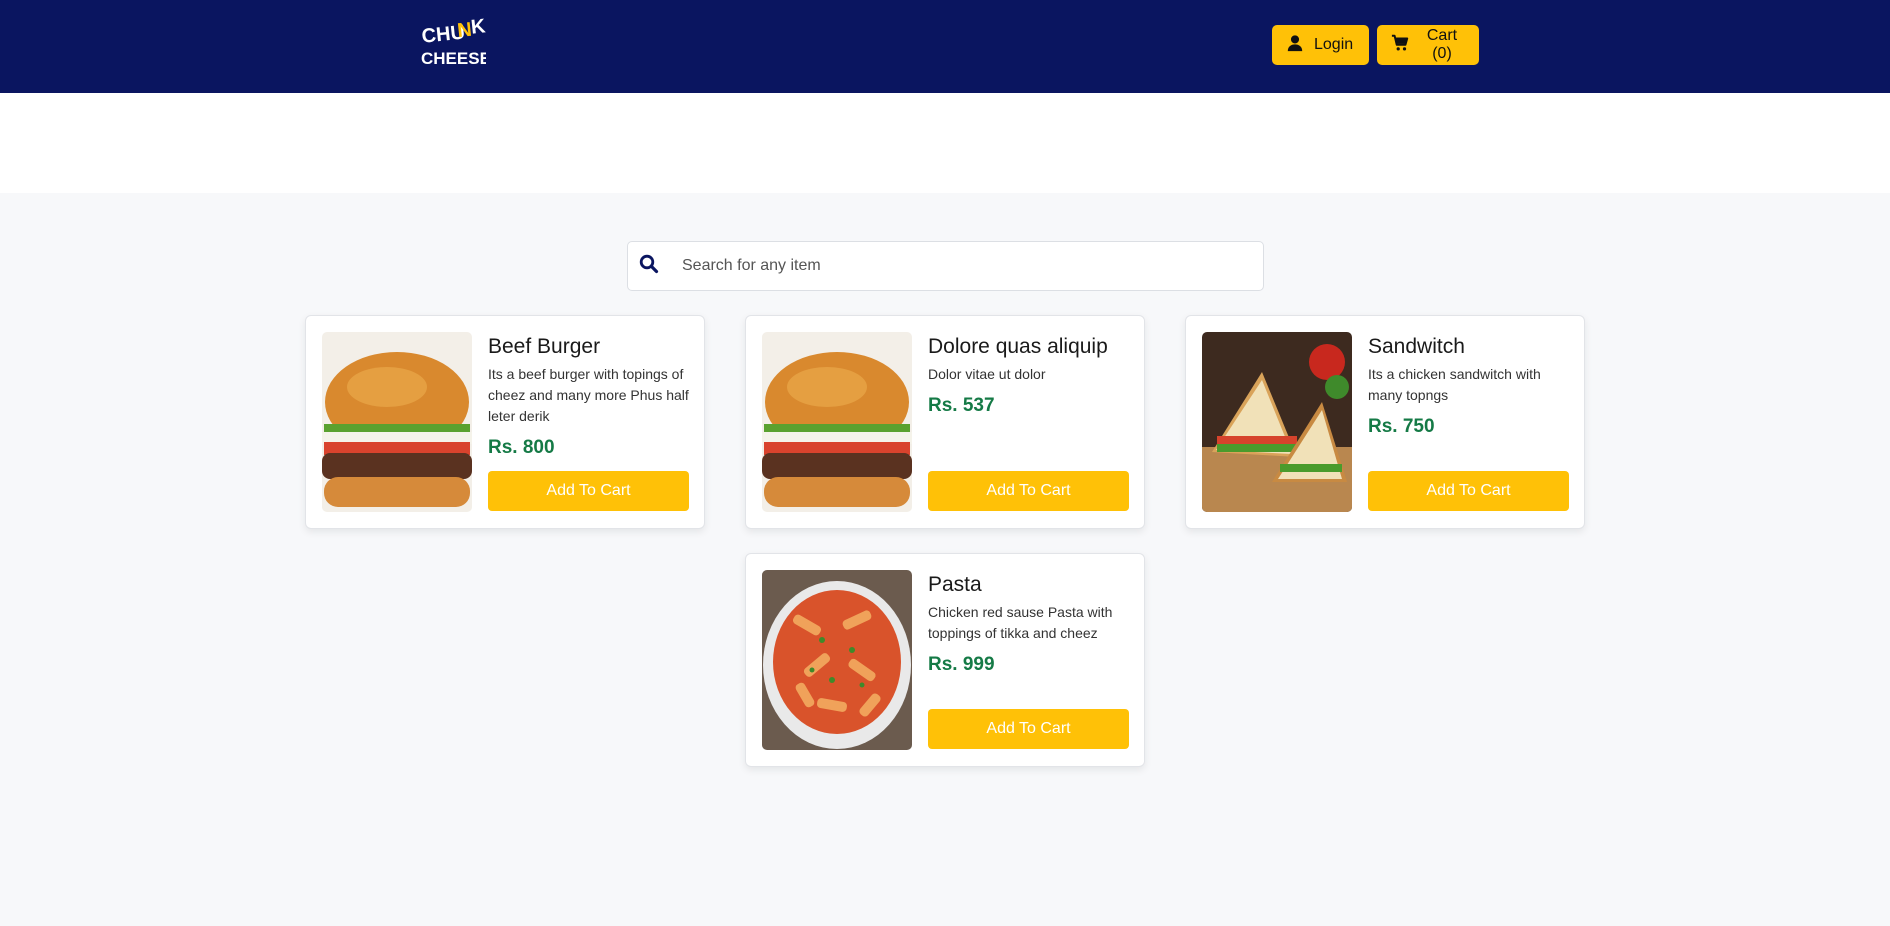 This screenshot has height=926, width=1890. Describe the element at coordinates (1334, 44) in the screenshot. I see `login-label: Login` at that location.